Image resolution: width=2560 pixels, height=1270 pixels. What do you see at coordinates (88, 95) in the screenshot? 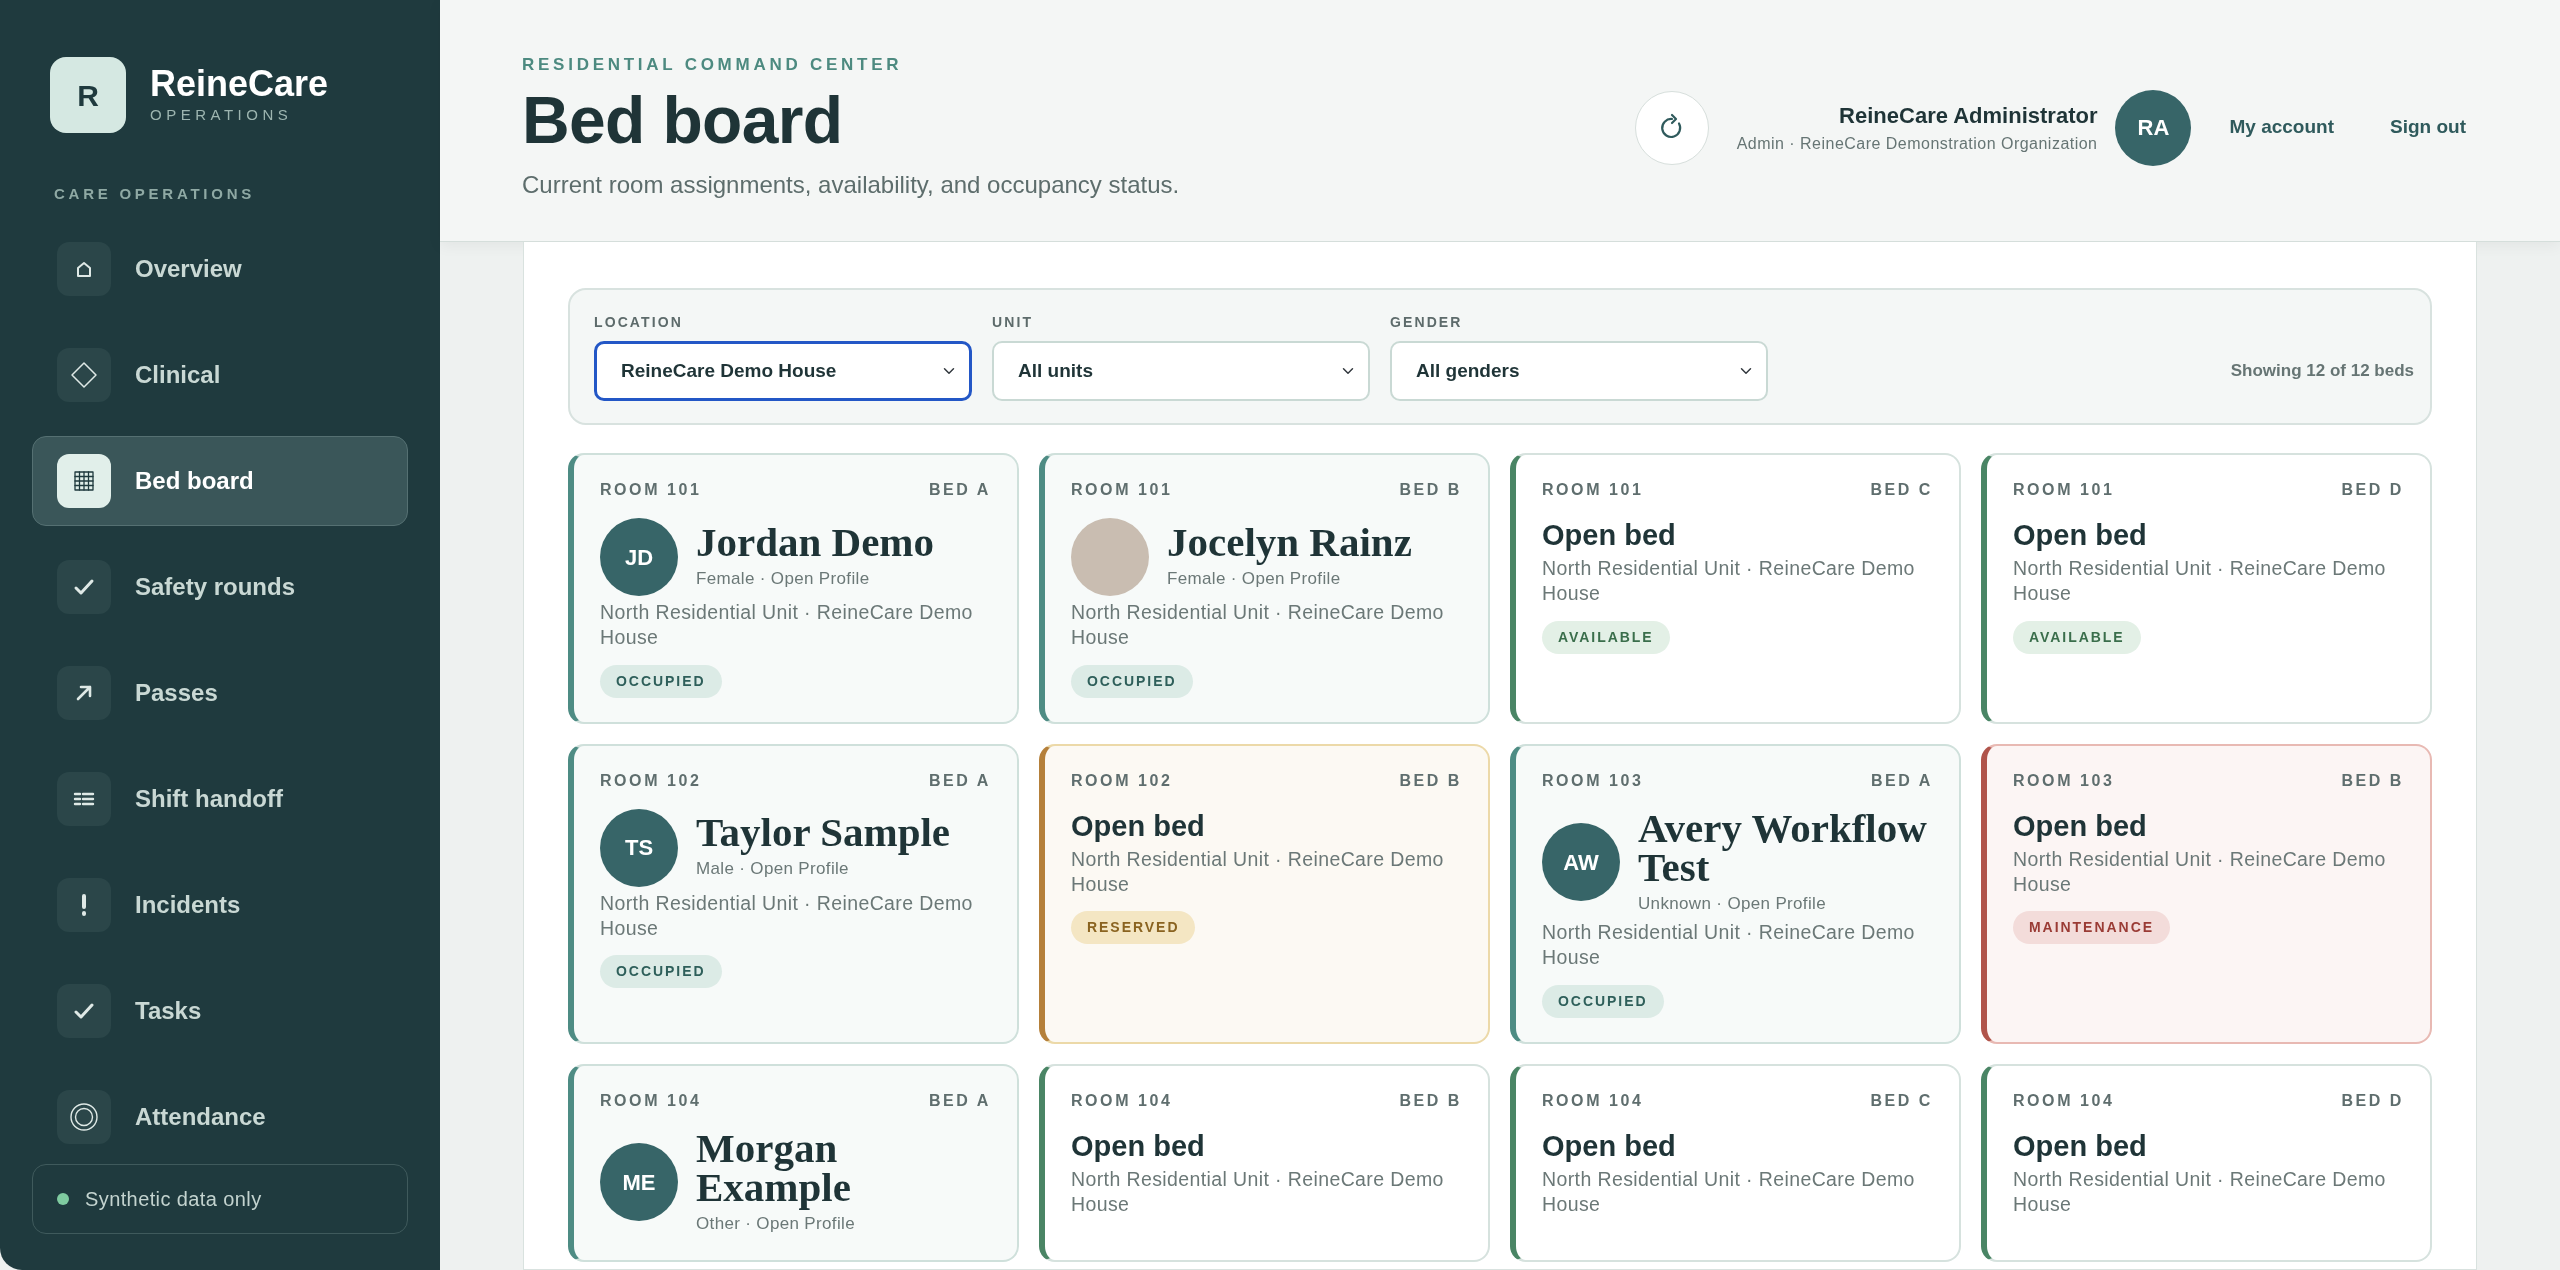
I see `logo-tile: R` at bounding box center [88, 95].